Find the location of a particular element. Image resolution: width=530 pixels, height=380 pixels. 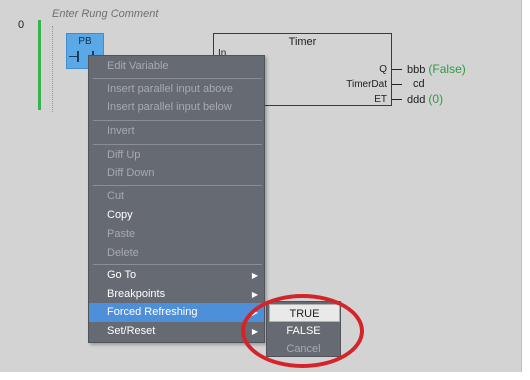

menu-forced-refreshing: Forced Refreshing ▶ is located at coordinates (176, 312).